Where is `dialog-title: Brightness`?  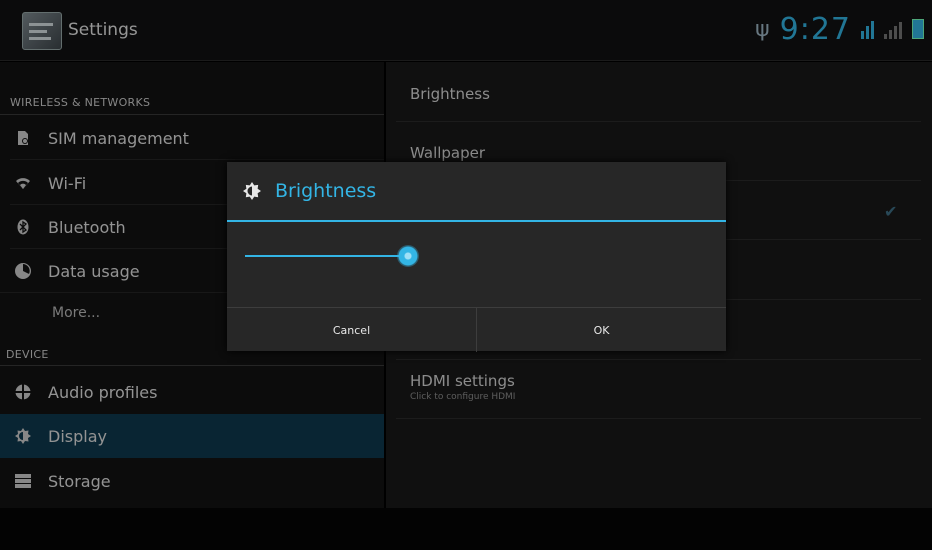 dialog-title: Brightness is located at coordinates (326, 191).